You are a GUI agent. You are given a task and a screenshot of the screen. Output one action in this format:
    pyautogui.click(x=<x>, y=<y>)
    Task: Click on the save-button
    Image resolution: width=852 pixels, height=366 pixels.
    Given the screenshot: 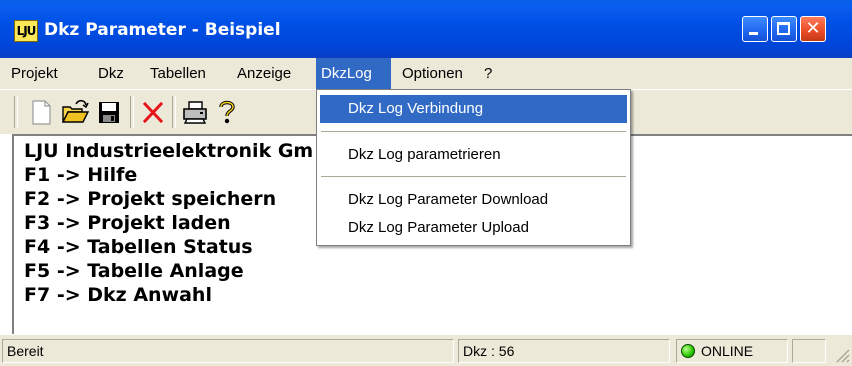 What is the action you would take?
    pyautogui.click(x=109, y=112)
    